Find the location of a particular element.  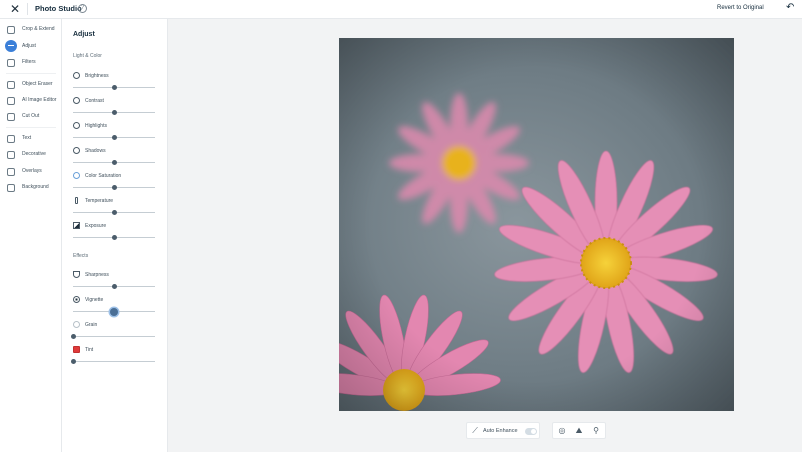

sharpness-slider is located at coordinates (114, 286).